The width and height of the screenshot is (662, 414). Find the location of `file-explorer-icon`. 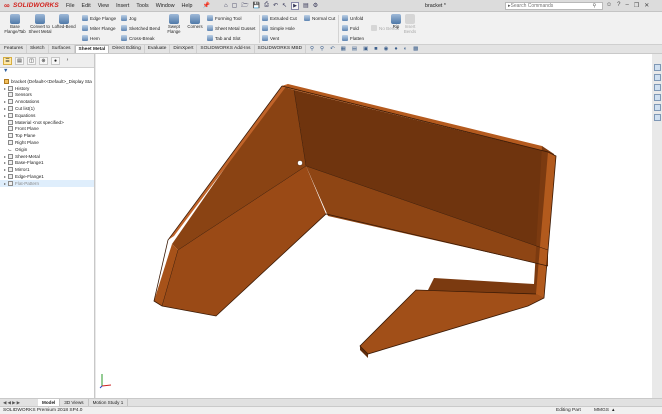

file-explorer-icon is located at coordinates (657, 87).